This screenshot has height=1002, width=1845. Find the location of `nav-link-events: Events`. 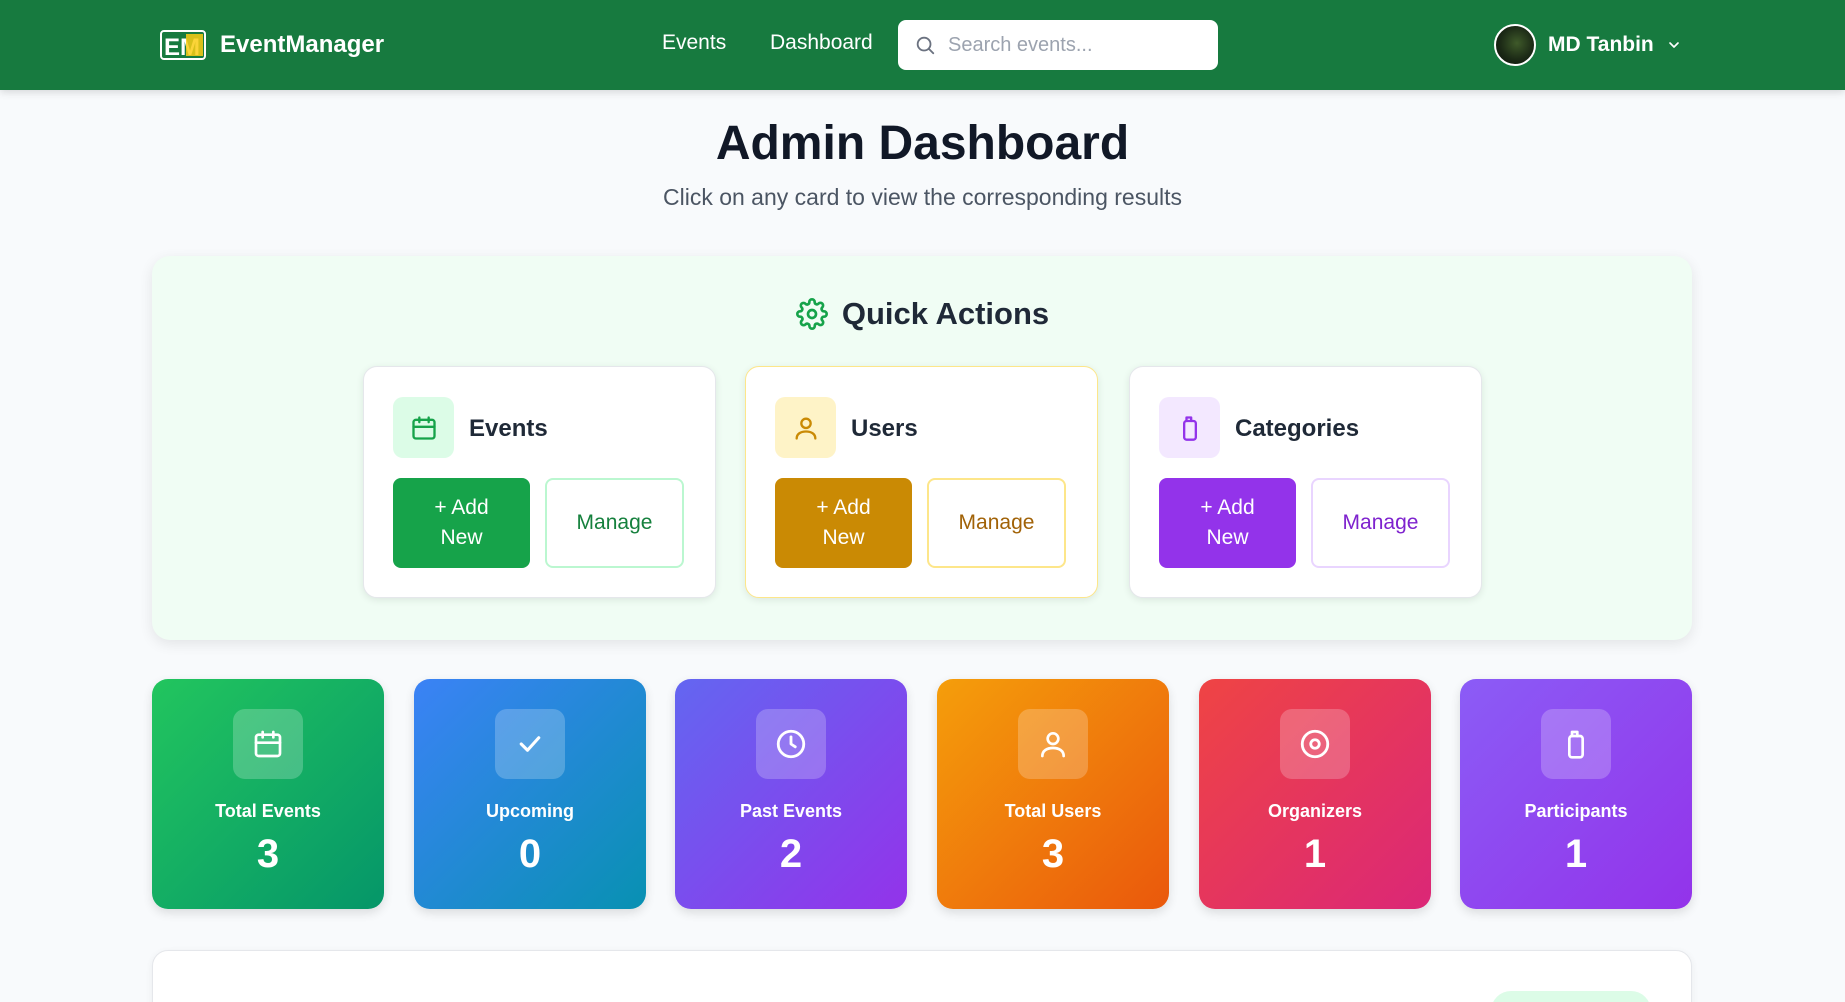

nav-link-events: Events is located at coordinates (694, 43).